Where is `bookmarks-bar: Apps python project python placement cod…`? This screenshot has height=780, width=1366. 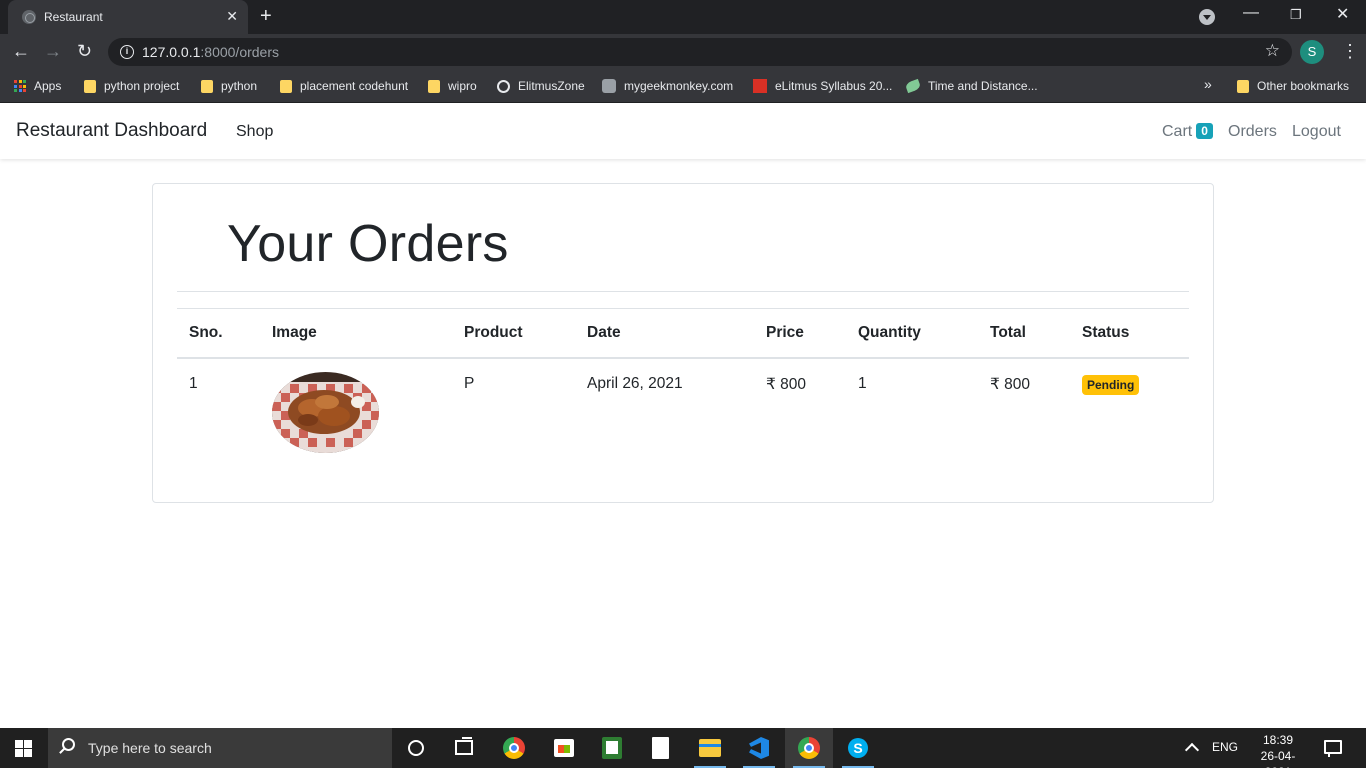 bookmarks-bar: Apps python project python placement cod… is located at coordinates (683, 86).